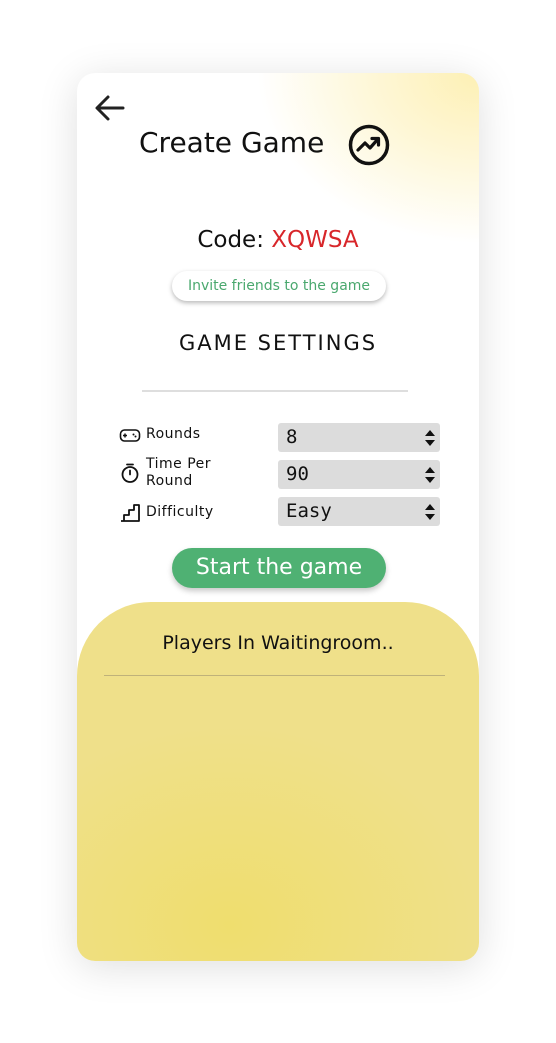 This screenshot has width=556, height=1043. I want to click on time-per-round-label: Time Per Round, so click(178, 473).